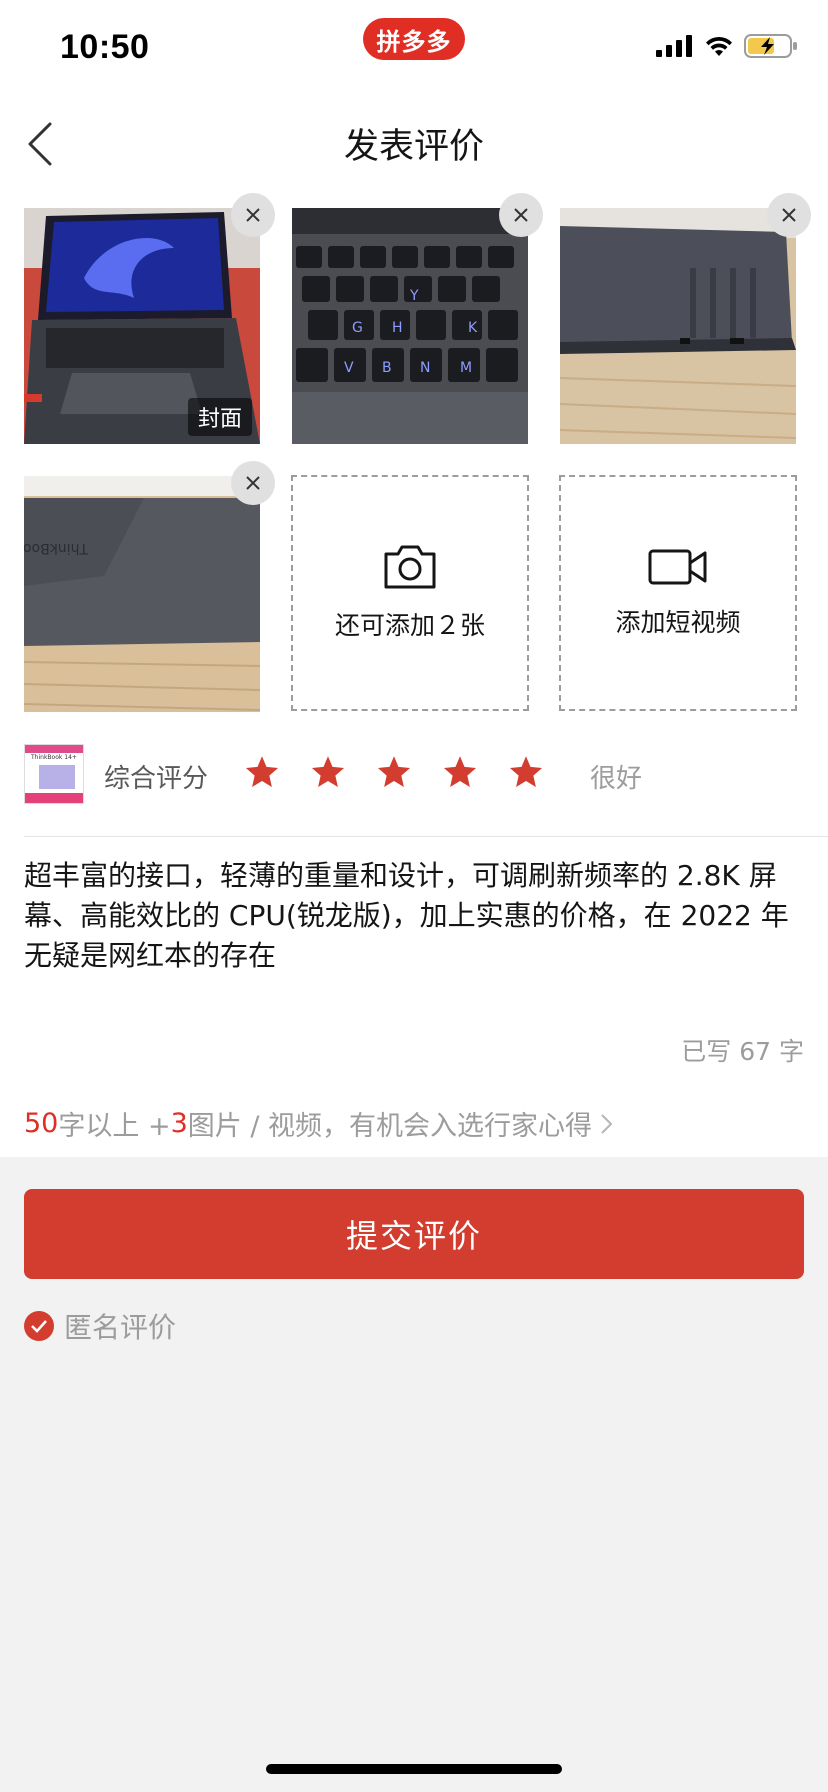 Image resolution: width=828 pixels, height=1792 pixels. I want to click on photo-thumb: 封面, so click(149, 318).